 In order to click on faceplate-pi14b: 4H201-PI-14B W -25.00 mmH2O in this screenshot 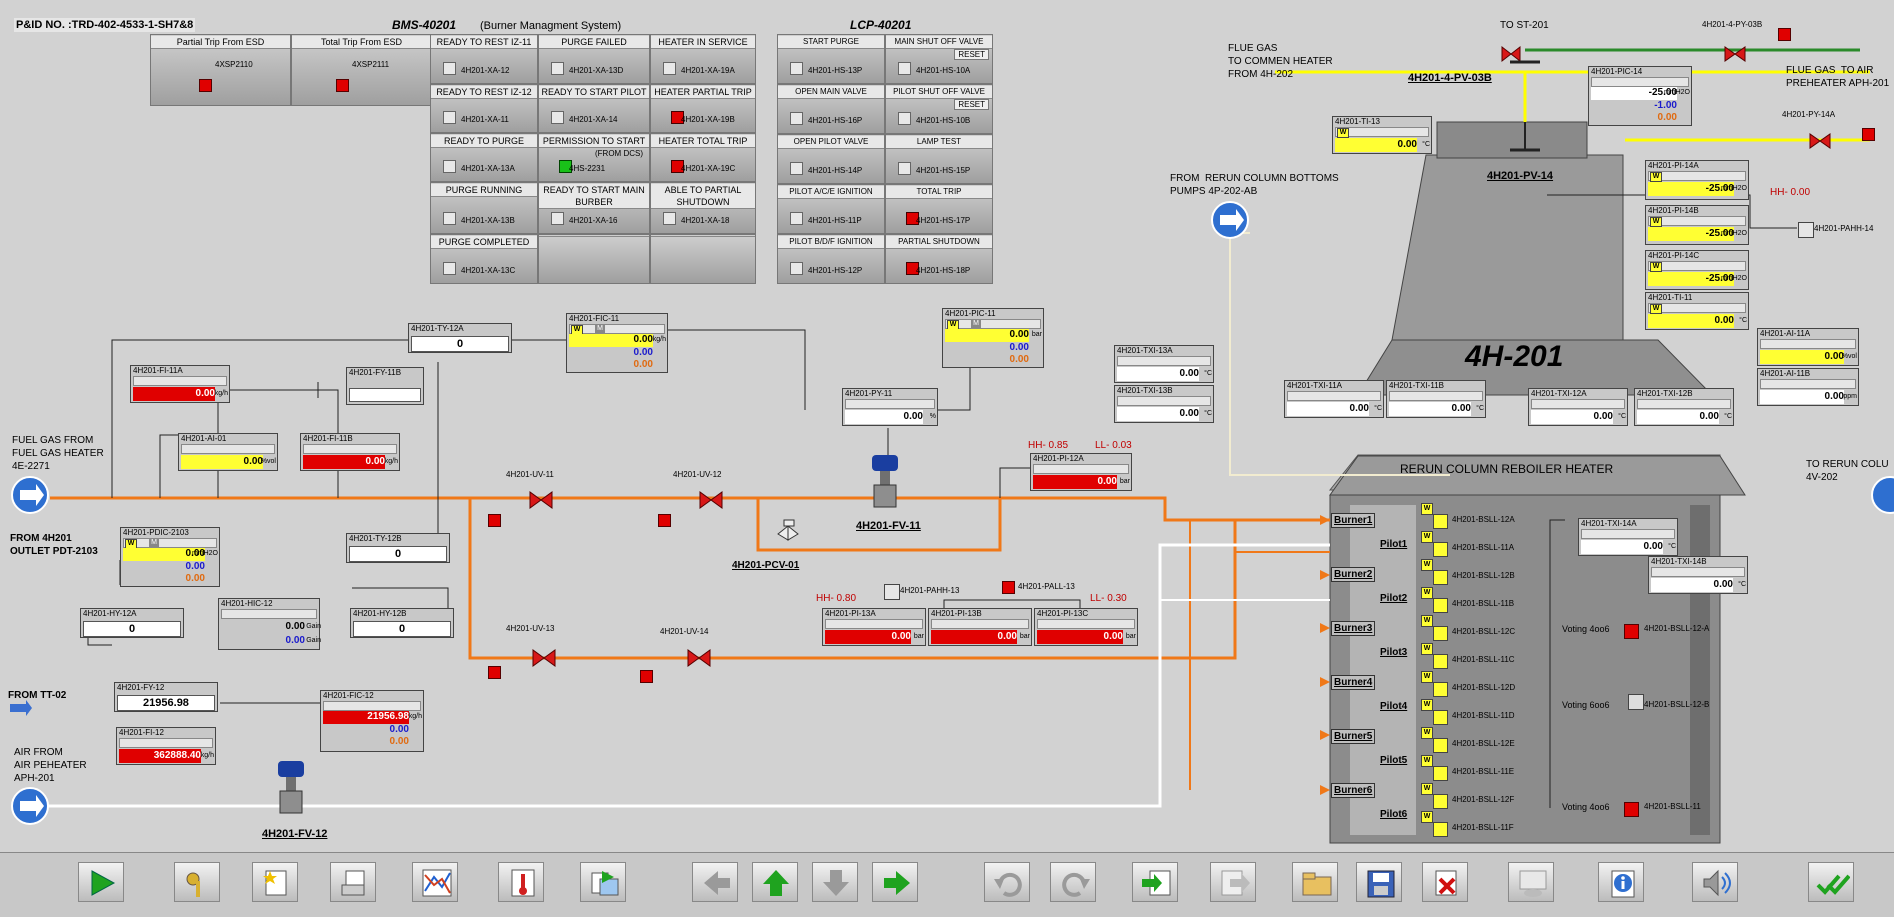, I will do `click(1697, 225)`.